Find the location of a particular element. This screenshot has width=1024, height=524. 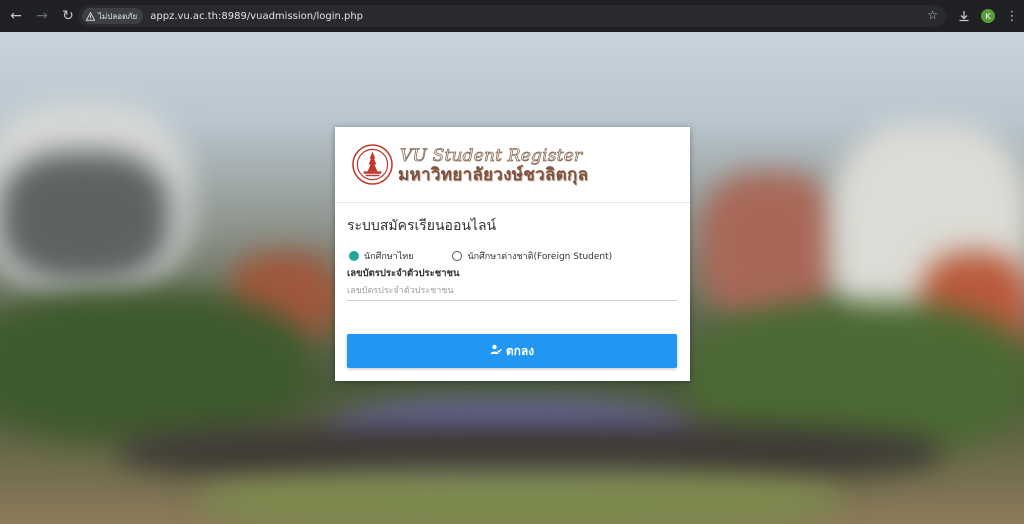

profile-avatar: K is located at coordinates (988, 16).